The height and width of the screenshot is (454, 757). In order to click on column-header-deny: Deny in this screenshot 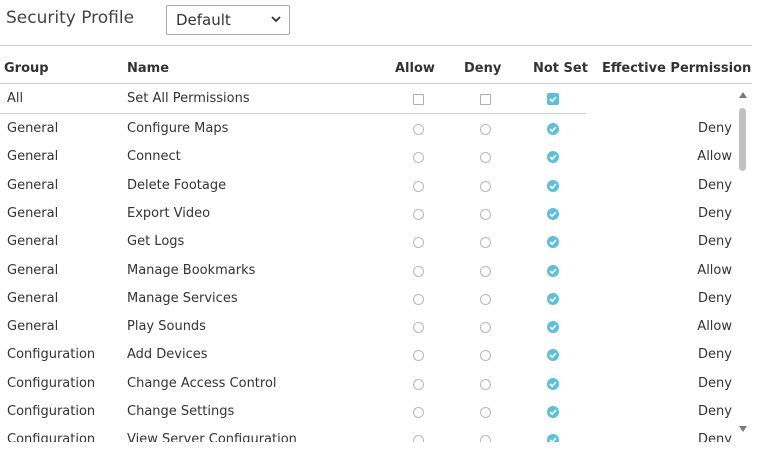, I will do `click(482, 68)`.